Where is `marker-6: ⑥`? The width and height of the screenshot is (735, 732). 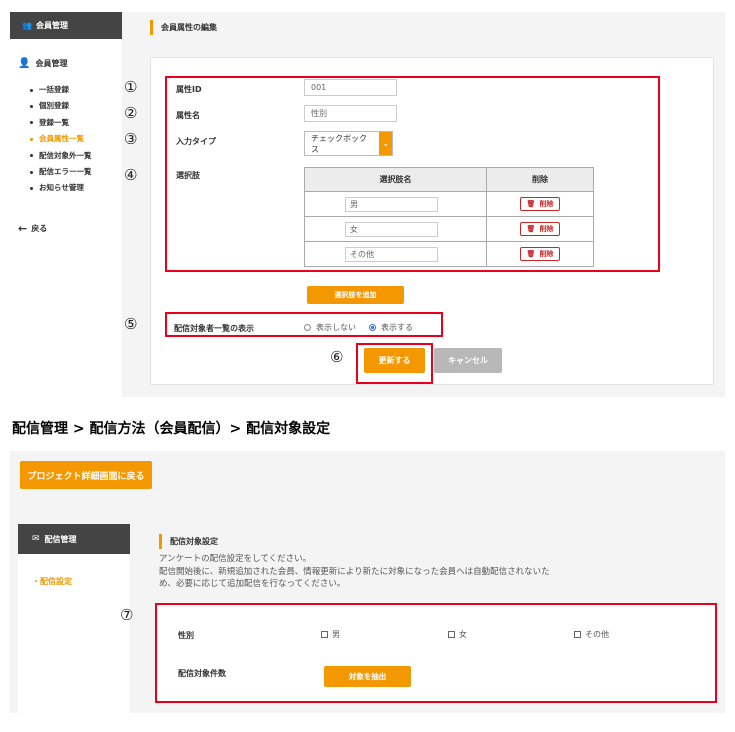
marker-6: ⑥ is located at coordinates (337, 357).